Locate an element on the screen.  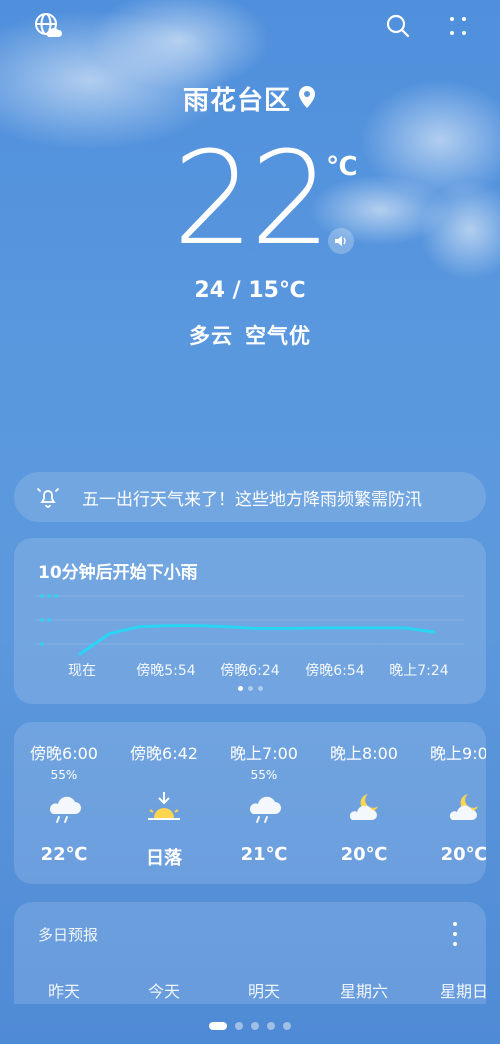
chart-tick-label: 晚上7:24 is located at coordinates (419, 671).